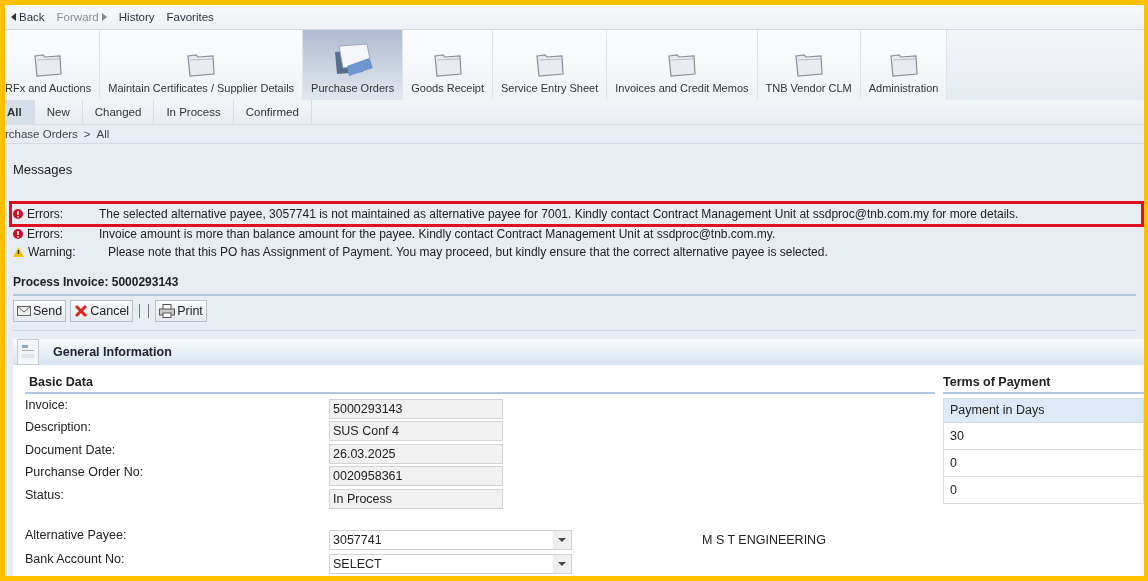  Describe the element at coordinates (558, 213) in the screenshot. I see `message-text: The selected alternative payee, 3057741 is not maintained as alternative payee for 7001. Kindly contact Contract Management Unit at ssdproc@tnb.com.my for more details.` at that location.